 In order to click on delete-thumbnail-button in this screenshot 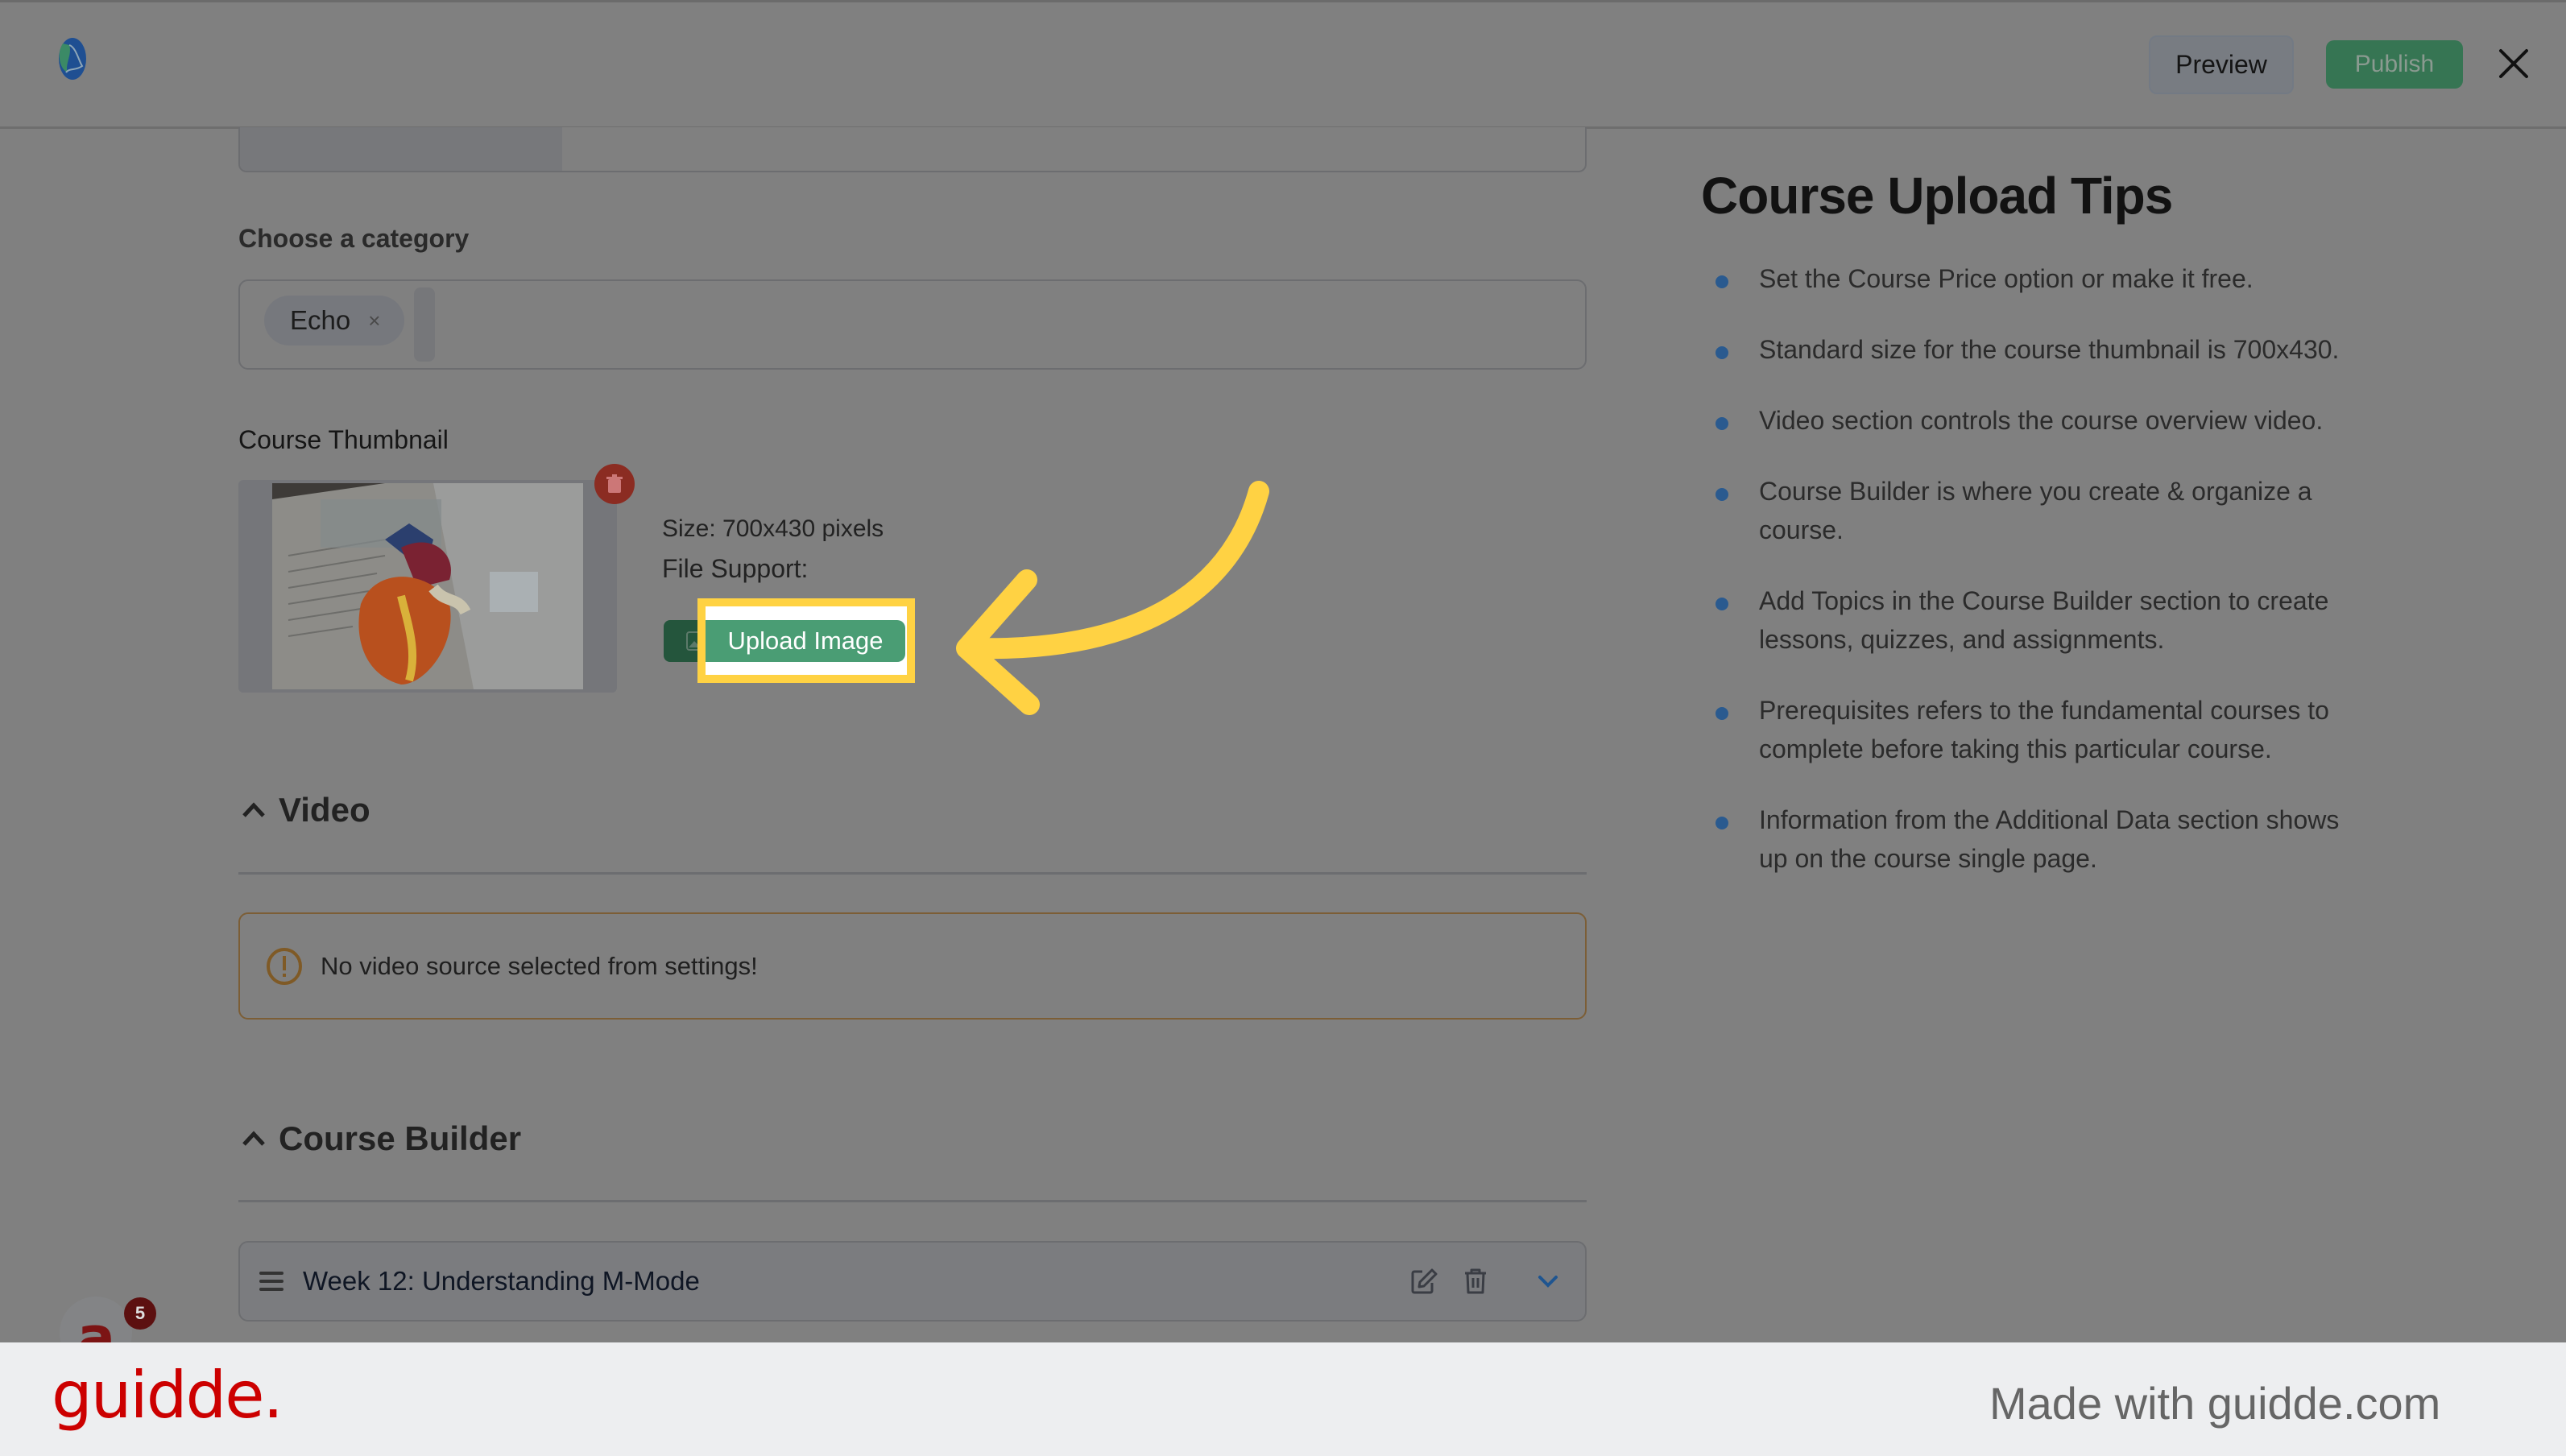, I will do `click(614, 484)`.